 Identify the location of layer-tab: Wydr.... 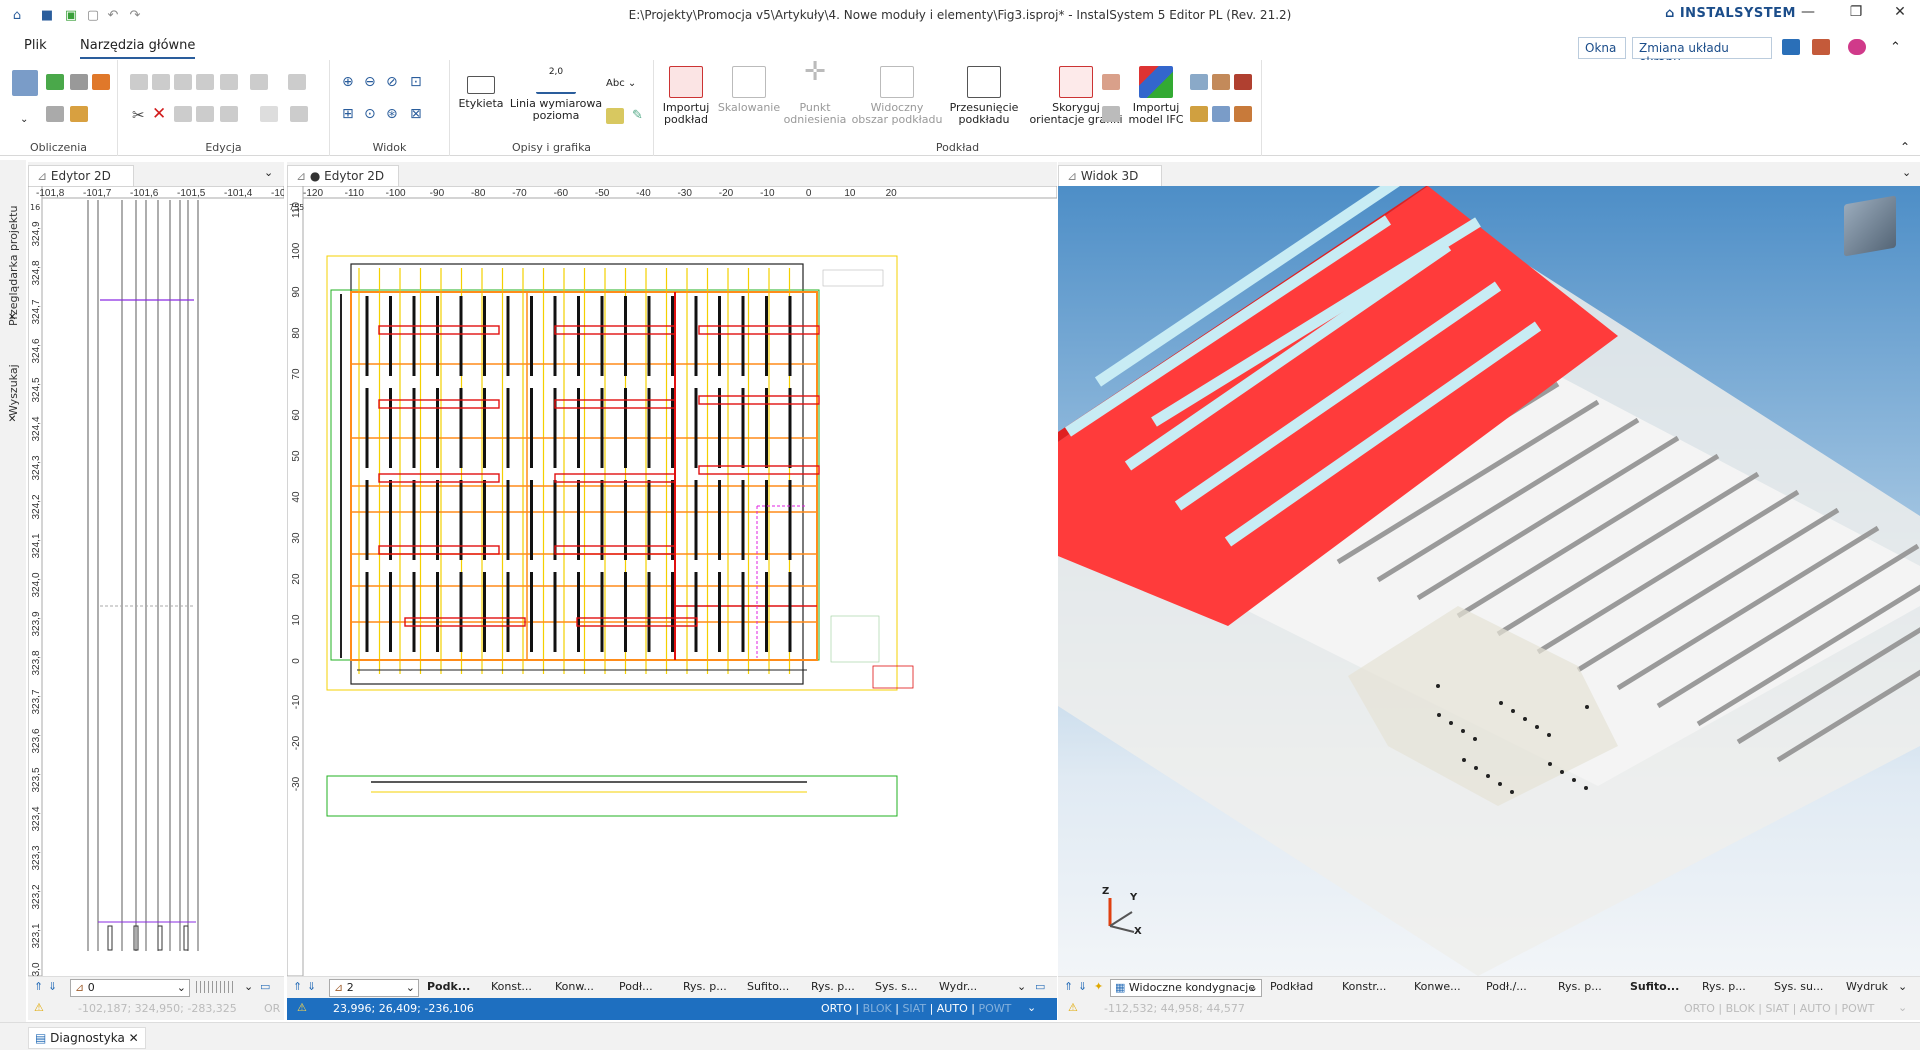
(958, 986).